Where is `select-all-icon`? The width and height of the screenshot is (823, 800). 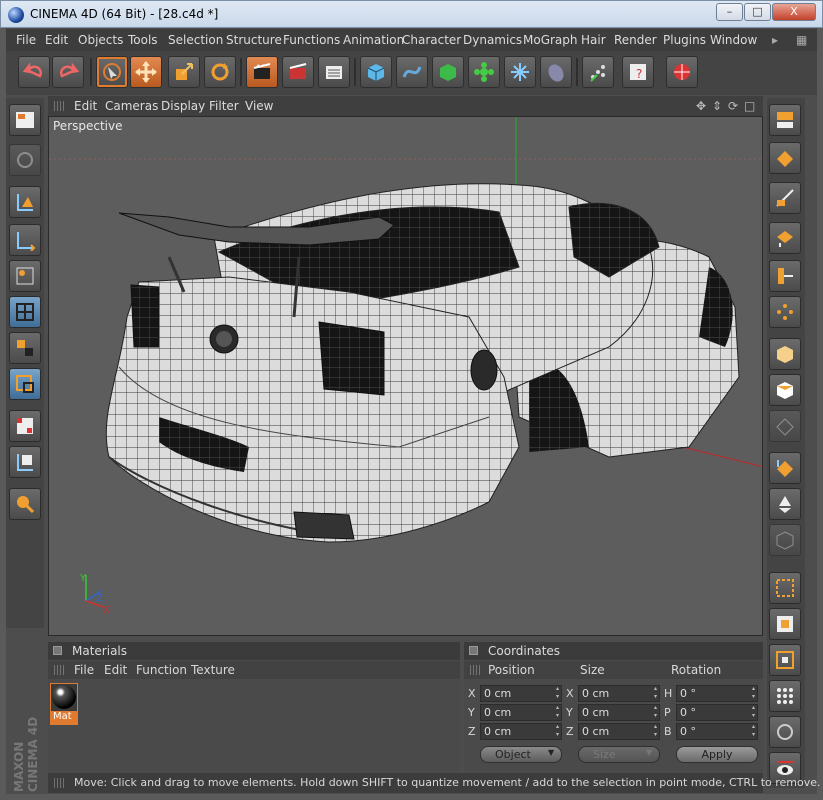
select-all-icon is located at coordinates (785, 588).